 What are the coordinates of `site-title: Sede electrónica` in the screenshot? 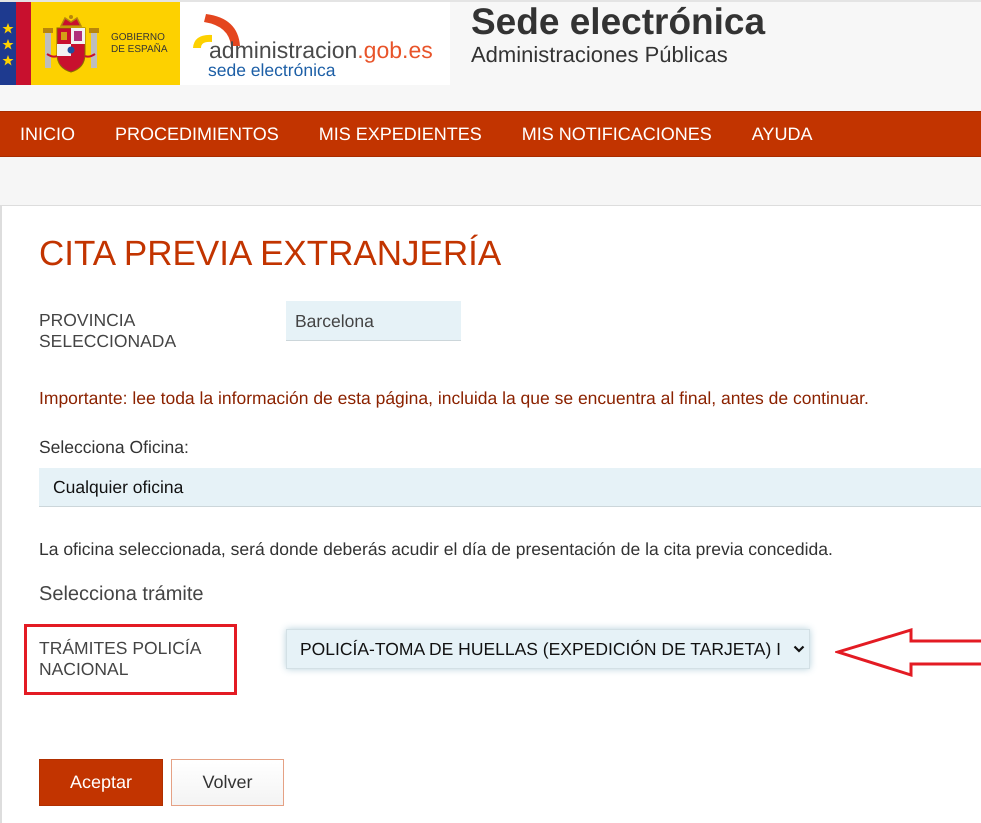 It's located at (618, 22).